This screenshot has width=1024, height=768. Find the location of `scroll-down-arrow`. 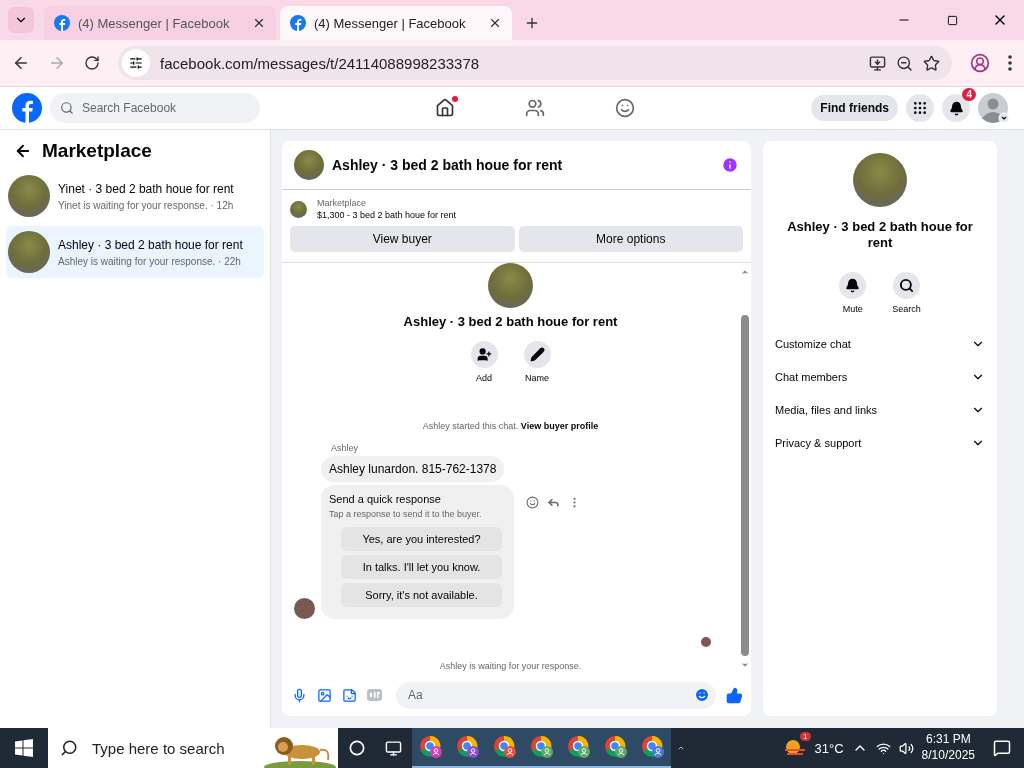

scroll-down-arrow is located at coordinates (745, 665).